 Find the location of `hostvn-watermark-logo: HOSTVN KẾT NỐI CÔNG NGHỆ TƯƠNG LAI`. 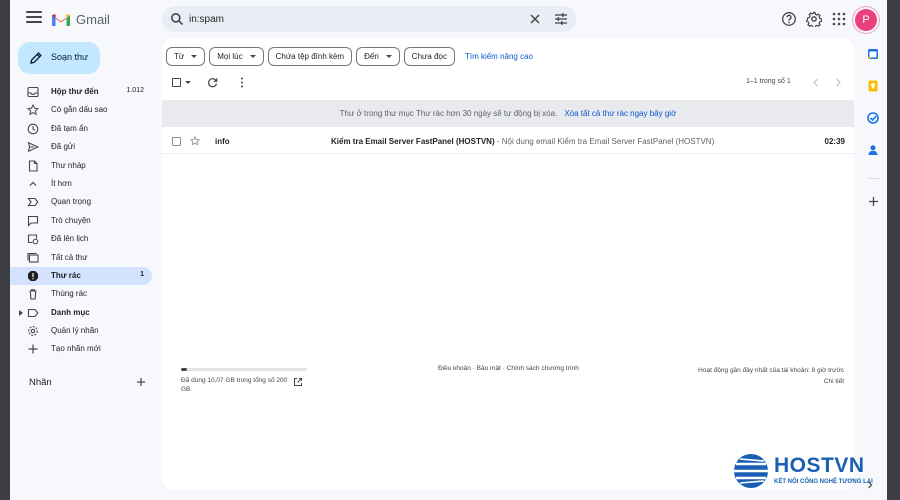

hostvn-watermark-logo: HOSTVN KẾT NỐI CÔNG NGHỆ TƯƠNG LAI is located at coordinates (807, 472).